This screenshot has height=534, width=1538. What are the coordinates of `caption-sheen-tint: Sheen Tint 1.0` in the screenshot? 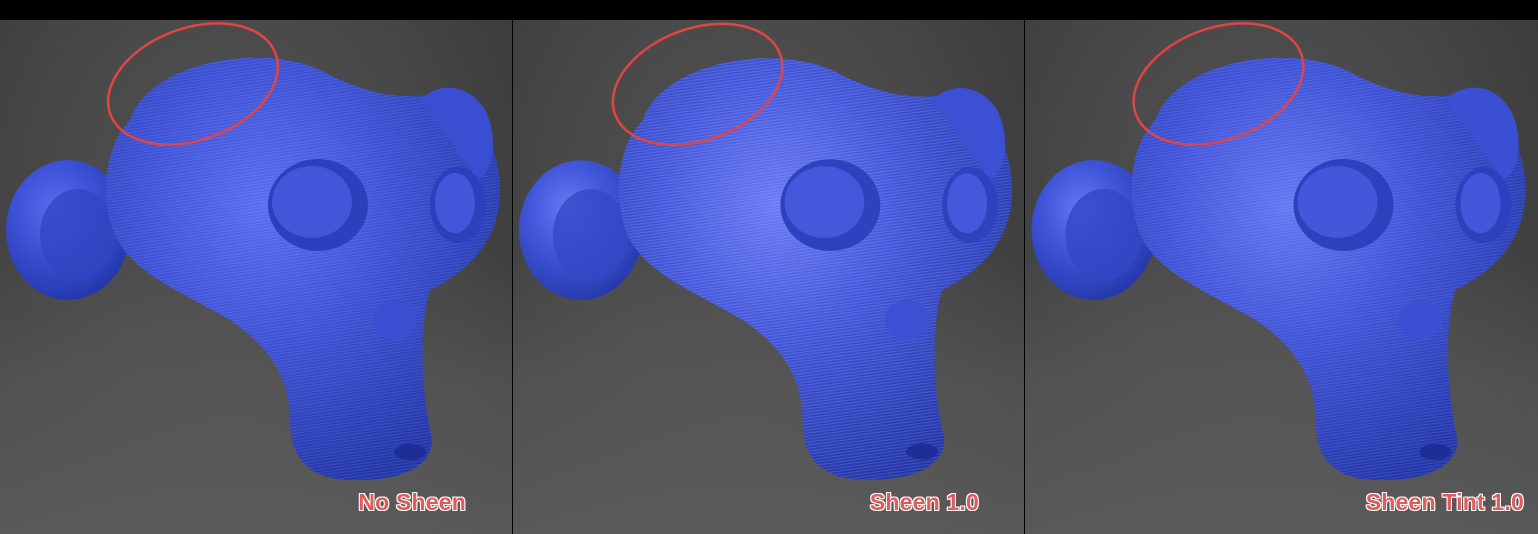 It's located at (1444, 502).